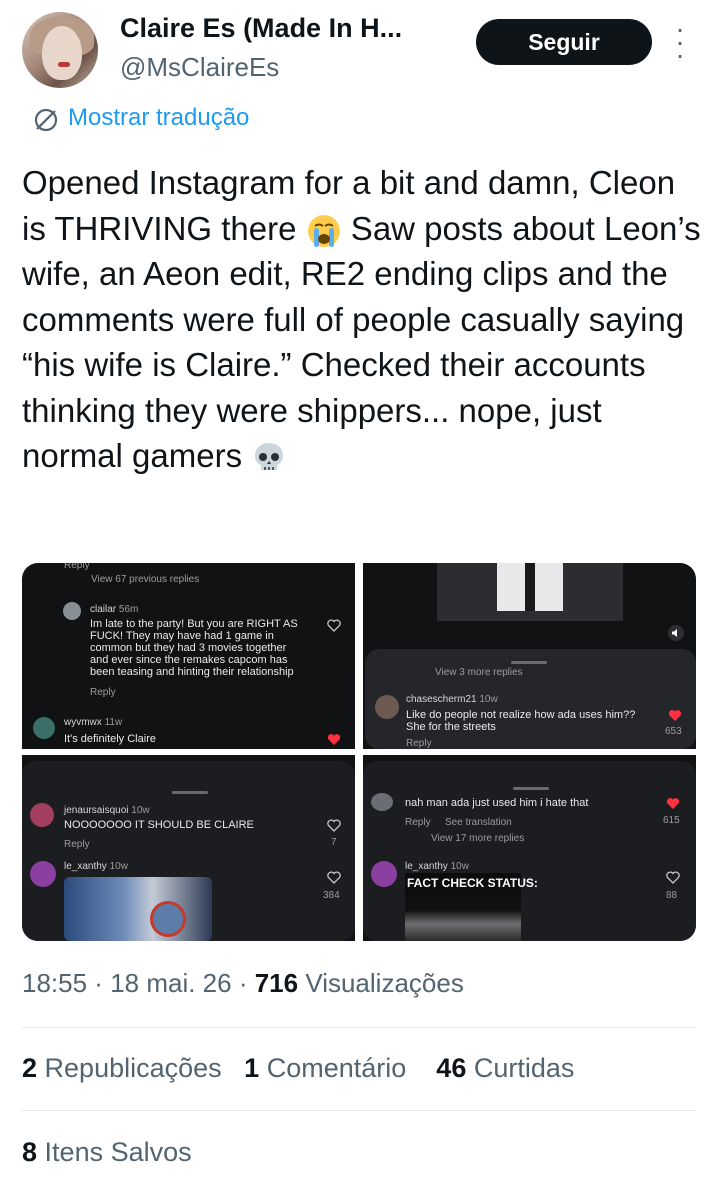  I want to click on reposts-stat: 2 Republicações, so click(122, 1068).